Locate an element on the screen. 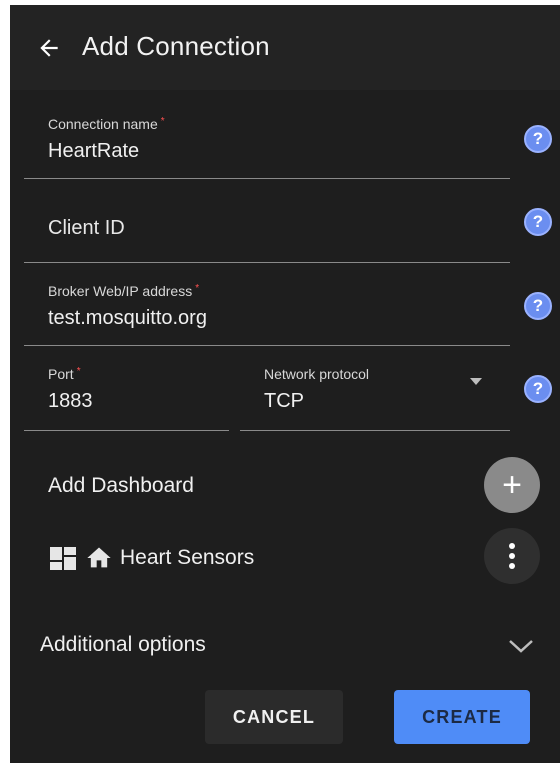 This screenshot has width=560, height=763. connection-name-label-wrap: Connection name * is located at coordinates (106, 124).